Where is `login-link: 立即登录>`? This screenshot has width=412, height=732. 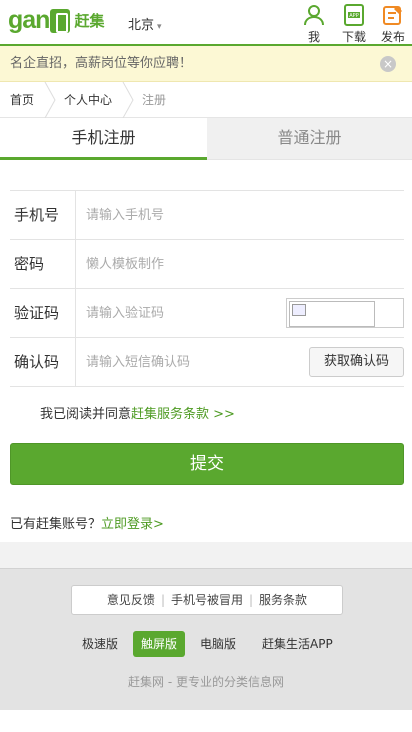 login-link: 立即登录> is located at coordinates (132, 524).